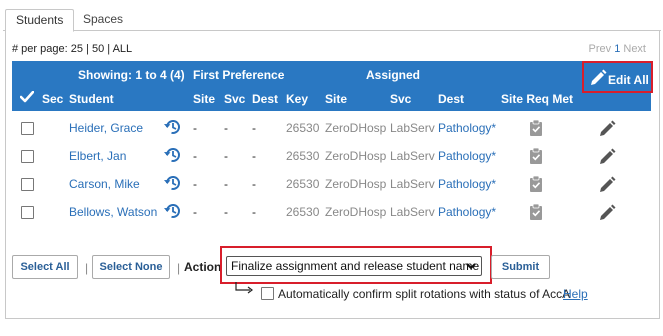 The width and height of the screenshot is (663, 336). Describe the element at coordinates (234, 99) in the screenshot. I see `col-svc: Svc` at that location.